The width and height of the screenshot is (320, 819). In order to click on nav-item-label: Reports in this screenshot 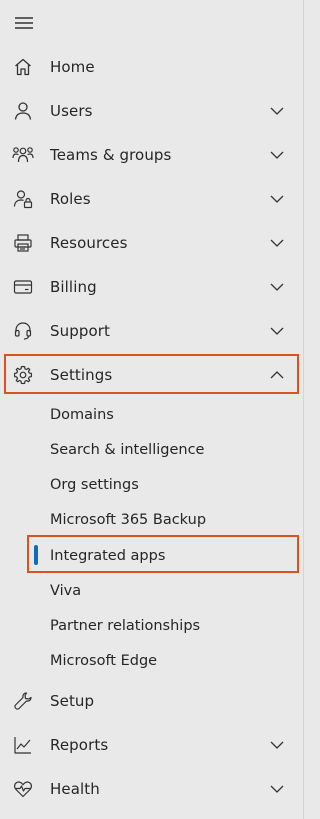, I will do `click(79, 745)`.